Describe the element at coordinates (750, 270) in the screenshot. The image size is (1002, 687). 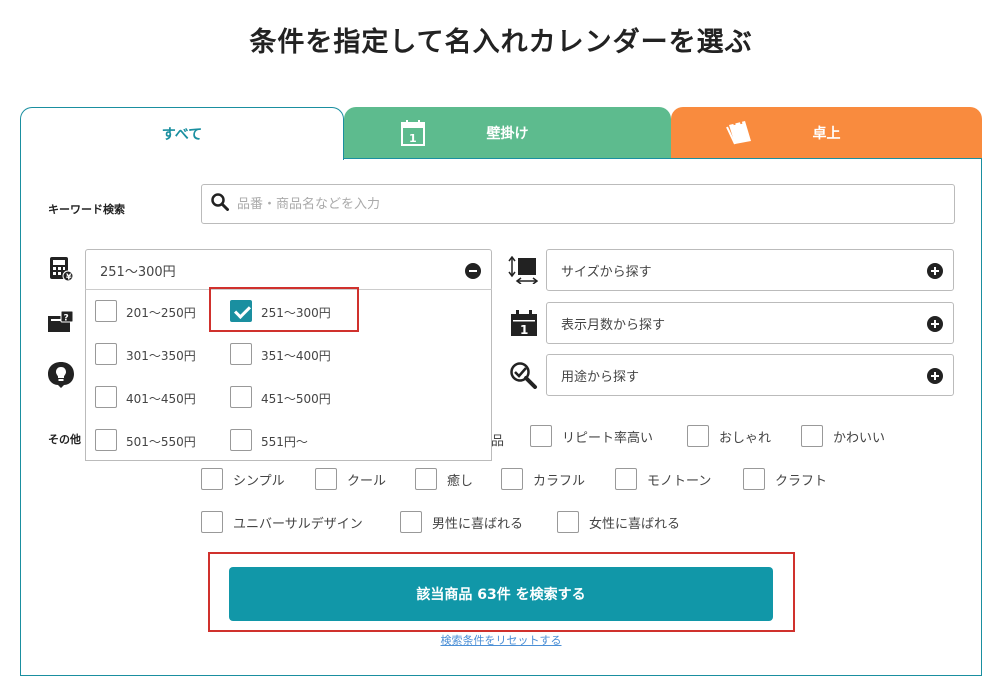
I see `size-select: サイズから探す` at that location.